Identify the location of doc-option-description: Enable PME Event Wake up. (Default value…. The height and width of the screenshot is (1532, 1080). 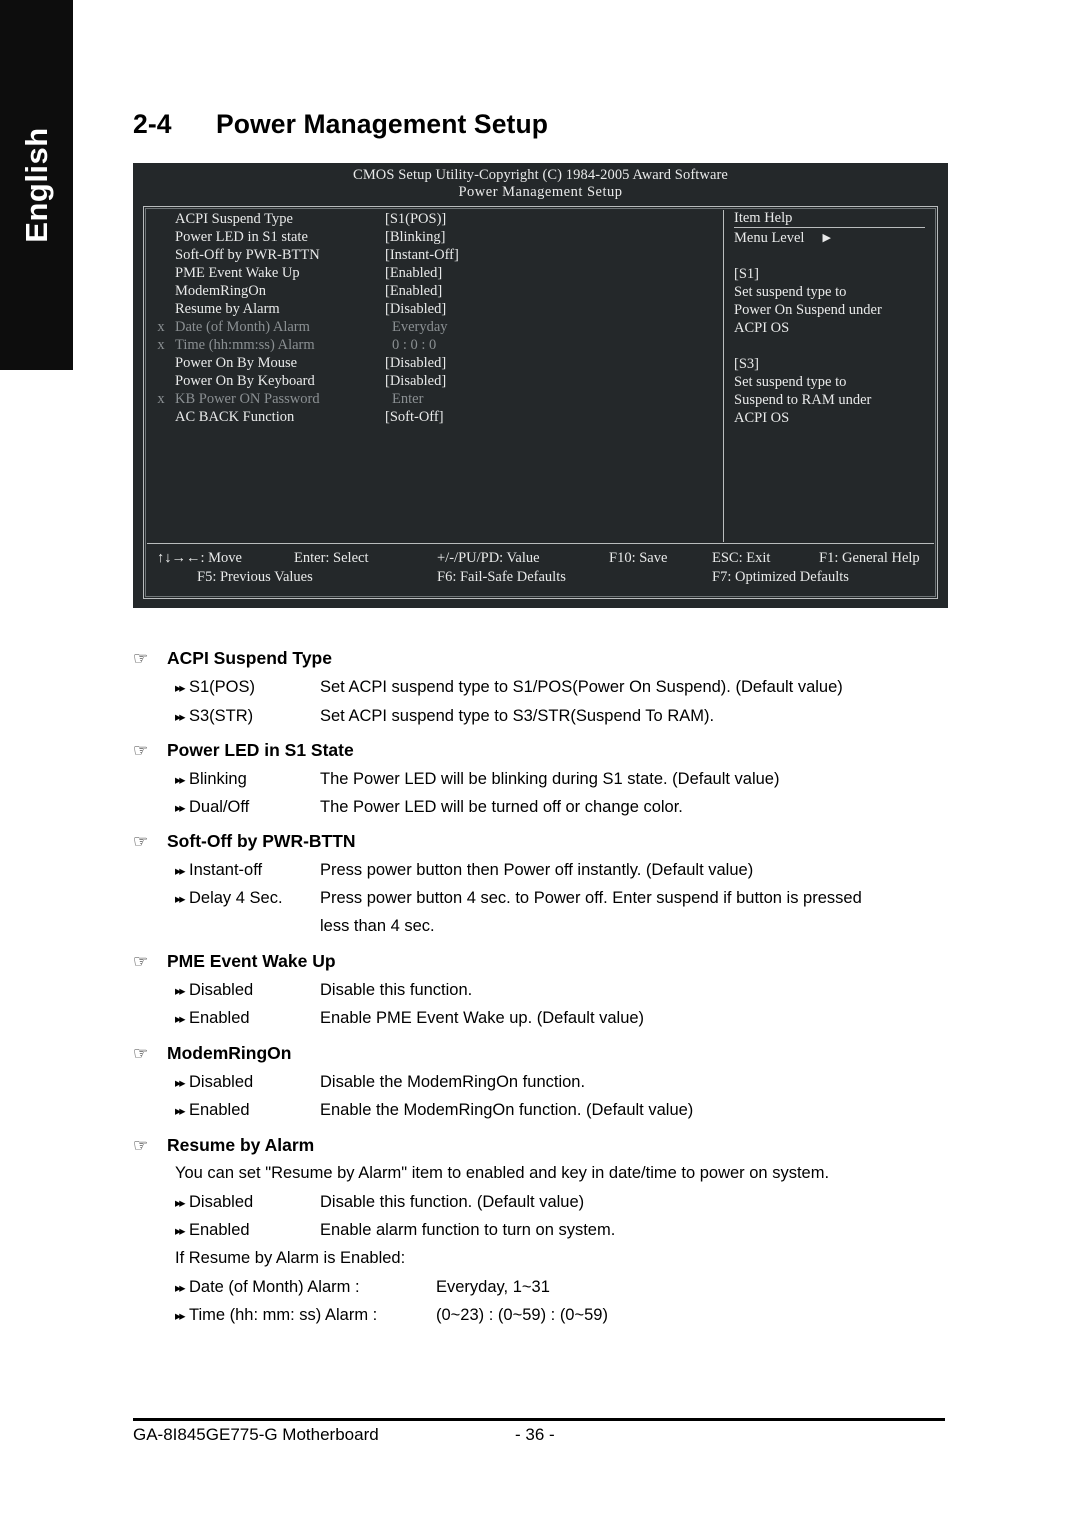
(482, 1018).